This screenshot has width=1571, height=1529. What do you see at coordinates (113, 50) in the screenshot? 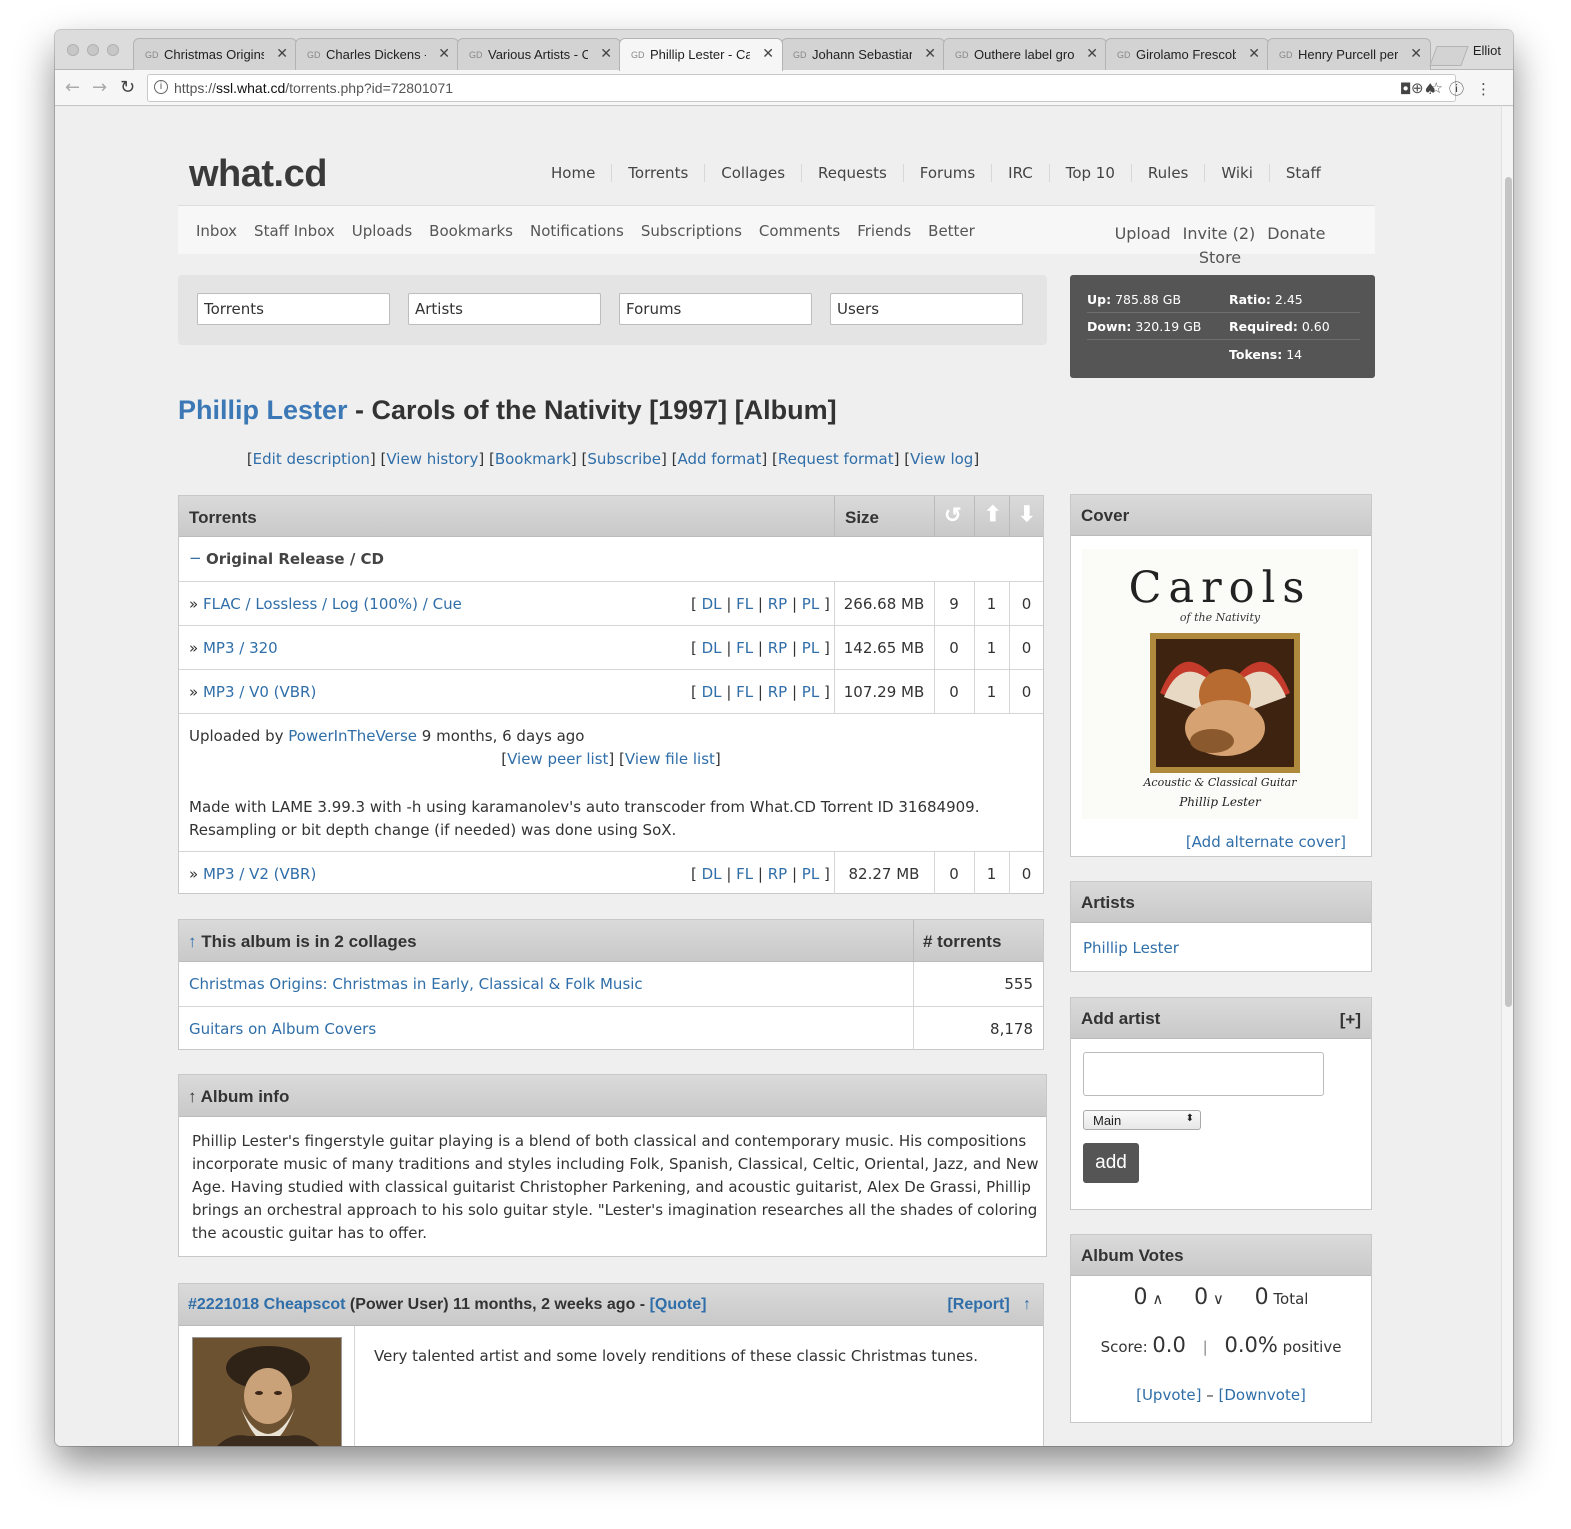
I see `zoom-window-button` at bounding box center [113, 50].